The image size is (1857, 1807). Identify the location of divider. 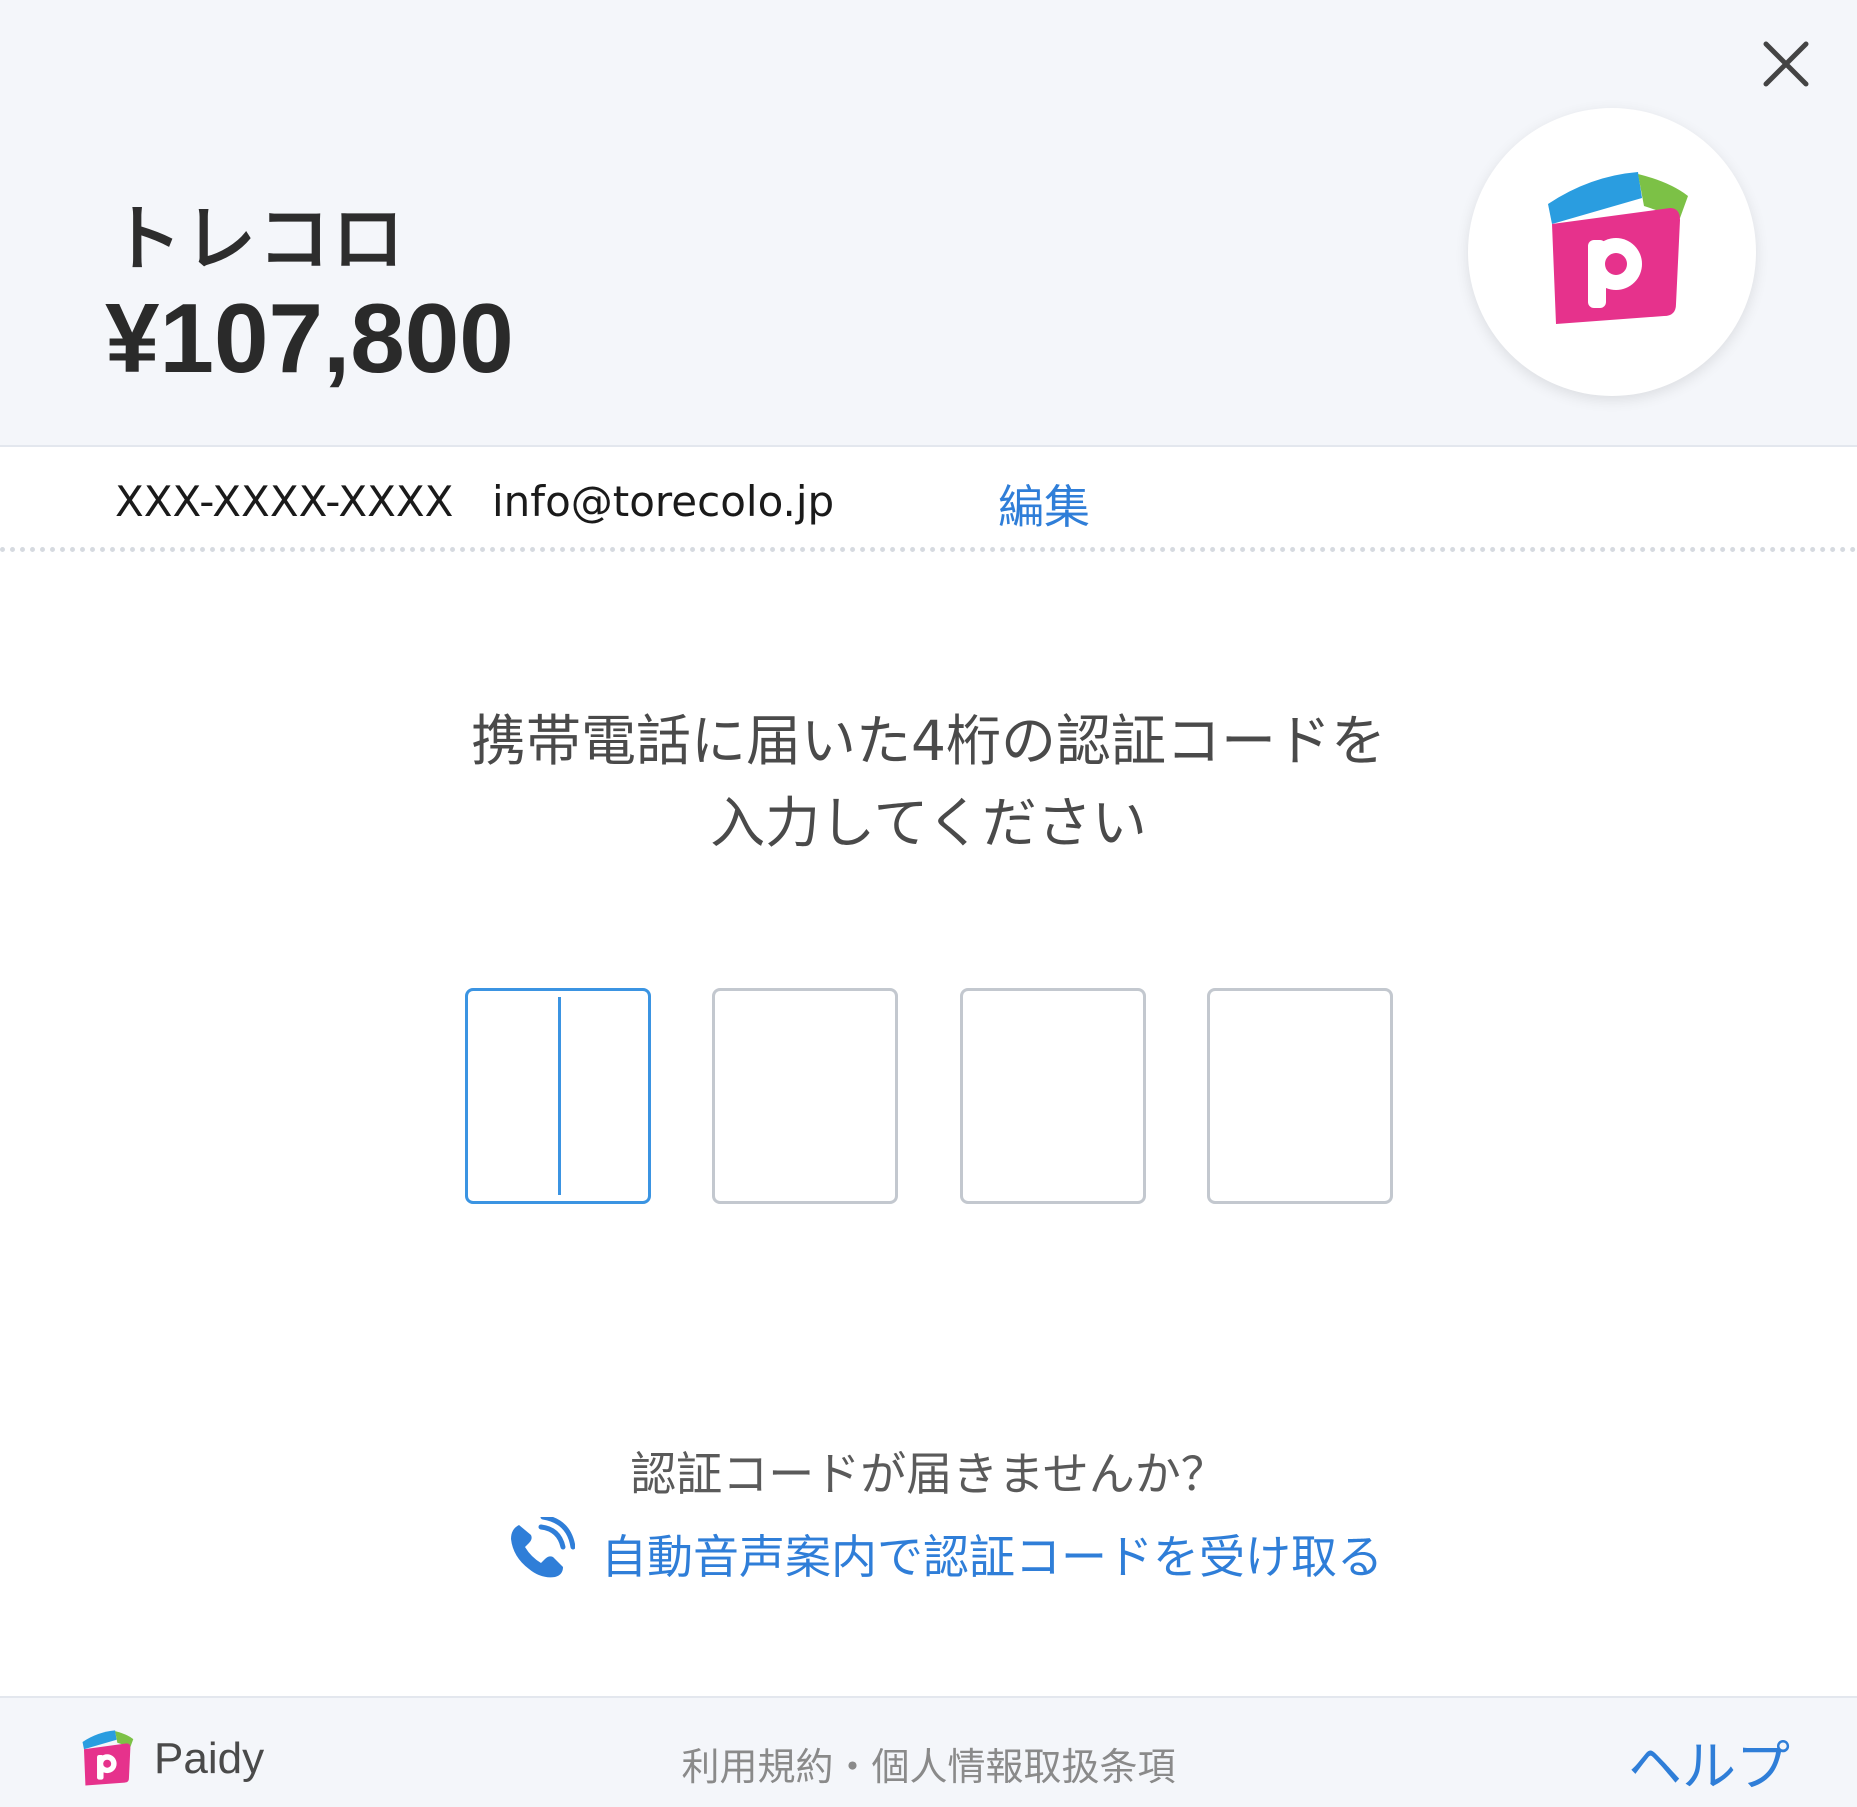
(928, 549).